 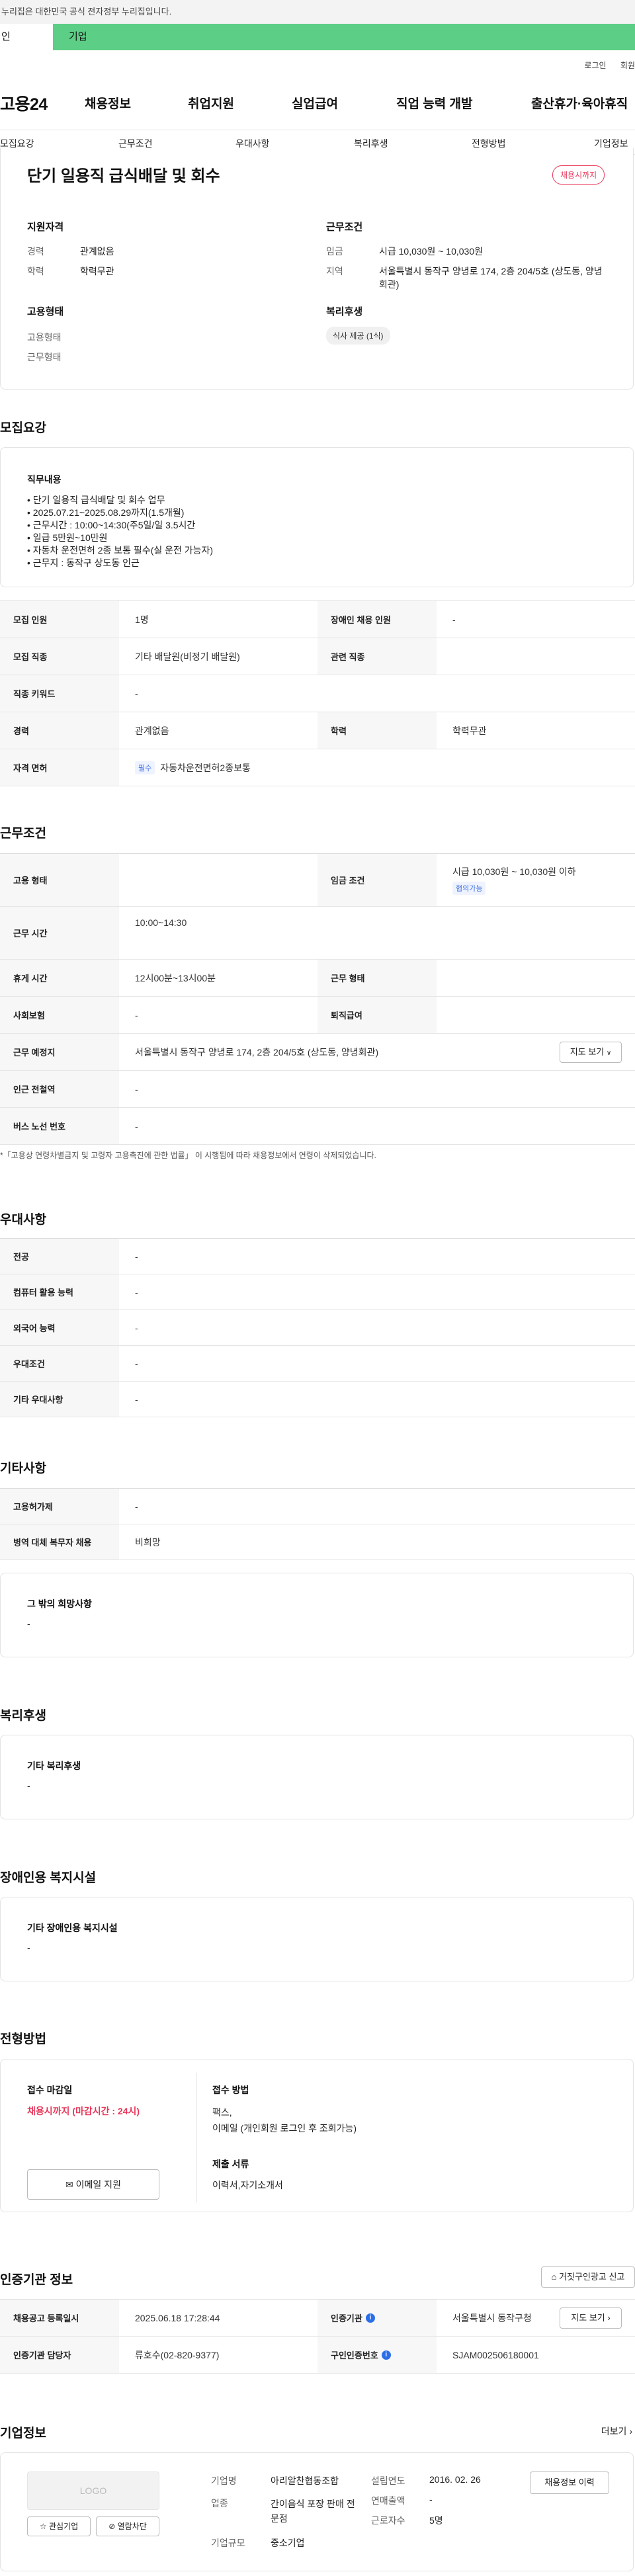 I want to click on sales-value: -, so click(x=431, y=2499).